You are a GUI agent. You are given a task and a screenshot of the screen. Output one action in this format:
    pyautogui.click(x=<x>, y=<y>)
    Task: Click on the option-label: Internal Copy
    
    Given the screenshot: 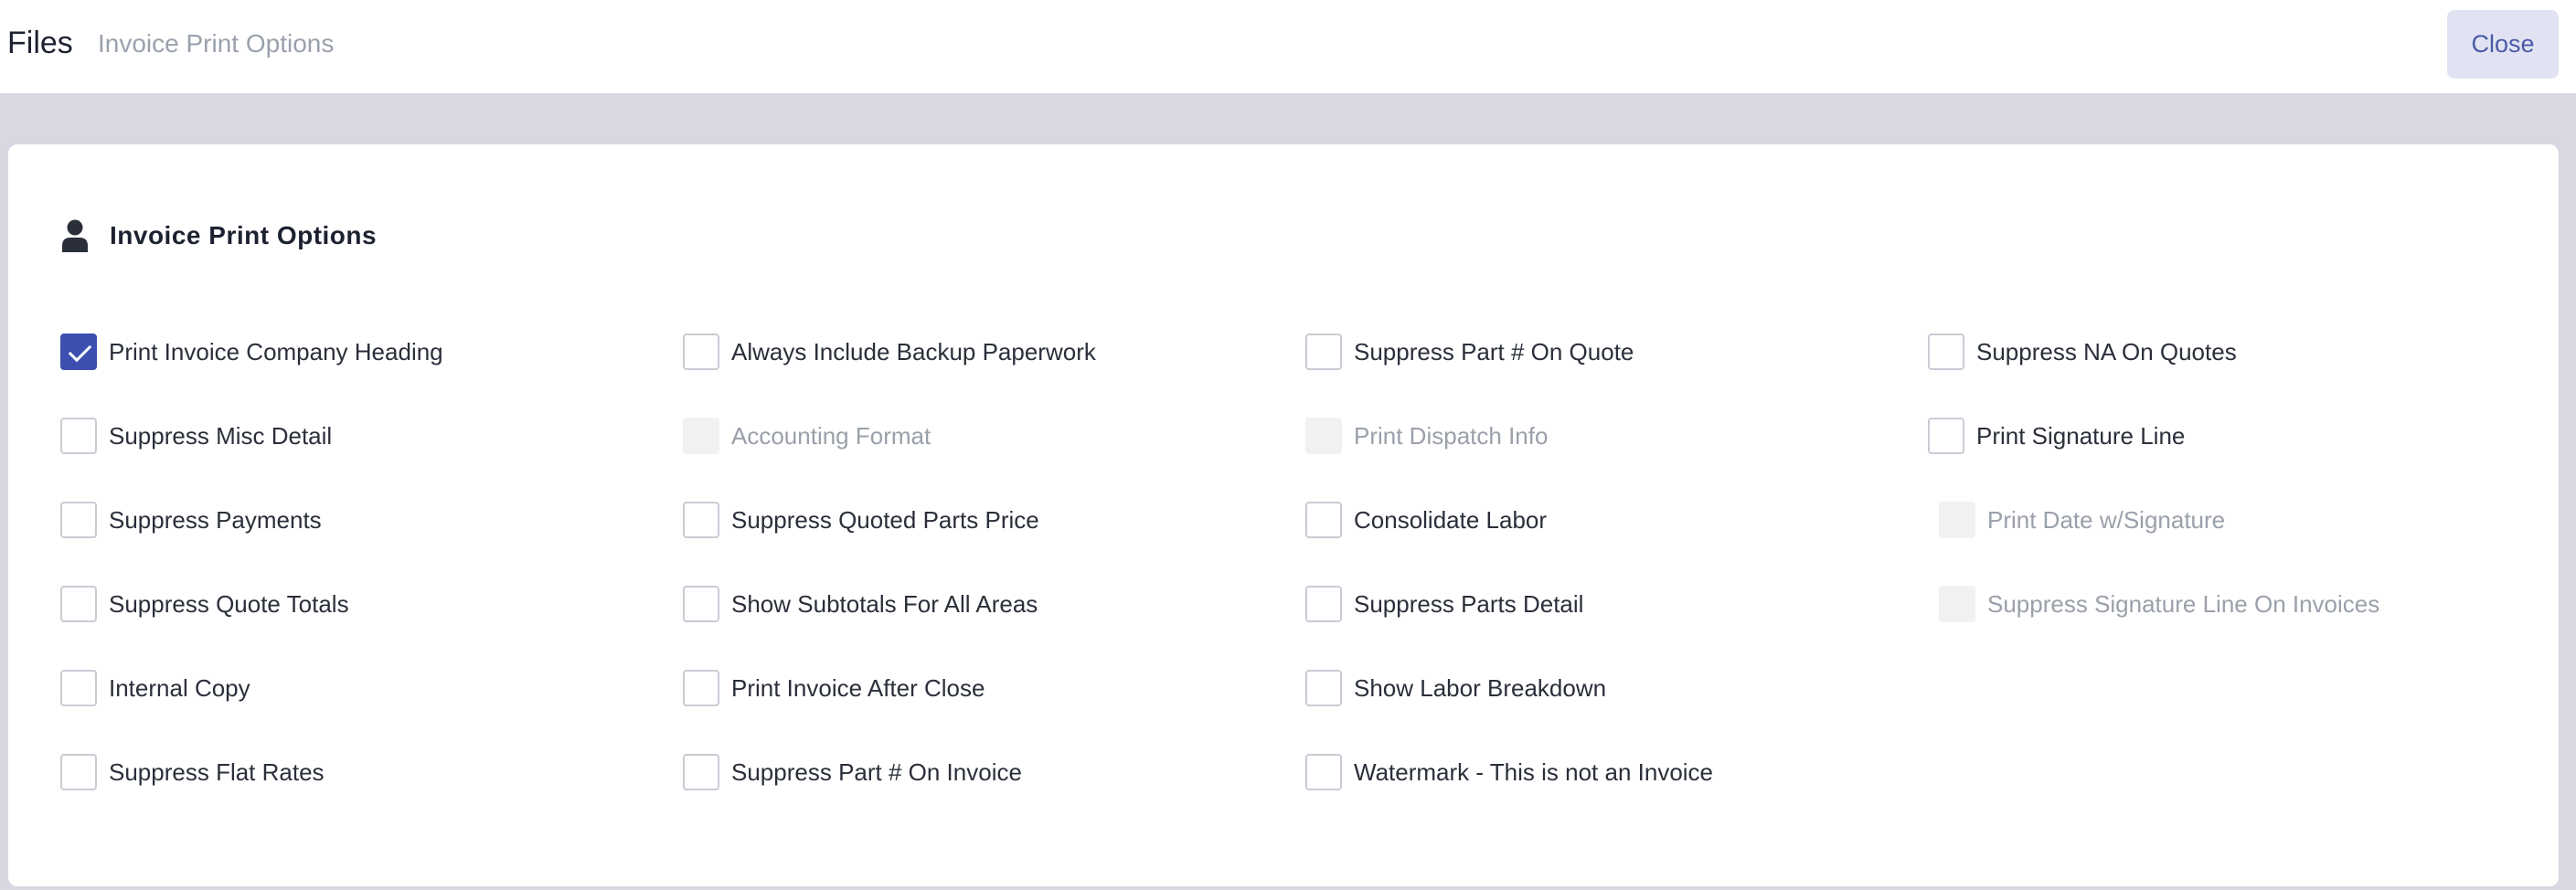 What is the action you would take?
    pyautogui.click(x=179, y=687)
    